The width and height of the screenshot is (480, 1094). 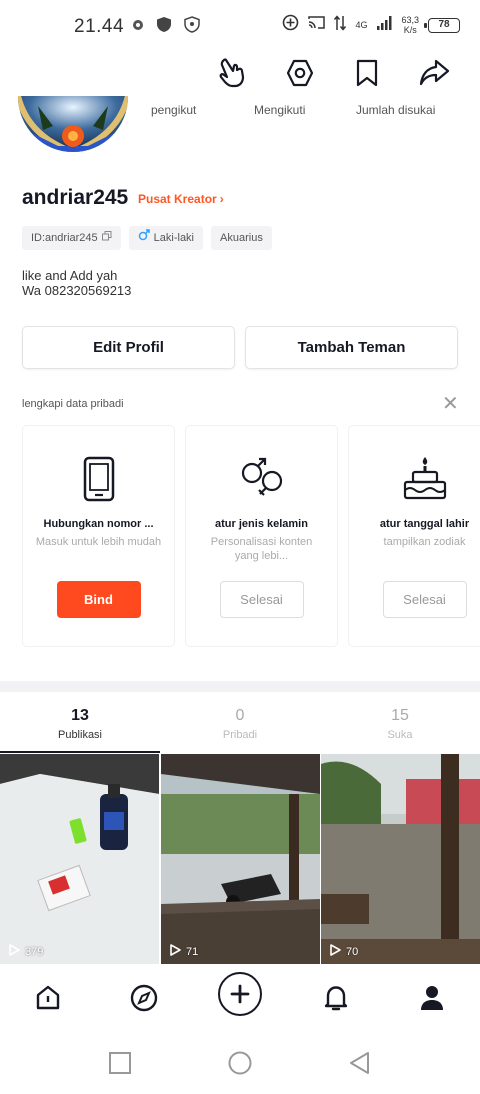 What do you see at coordinates (106, 238) in the screenshot?
I see `copy-icon` at bounding box center [106, 238].